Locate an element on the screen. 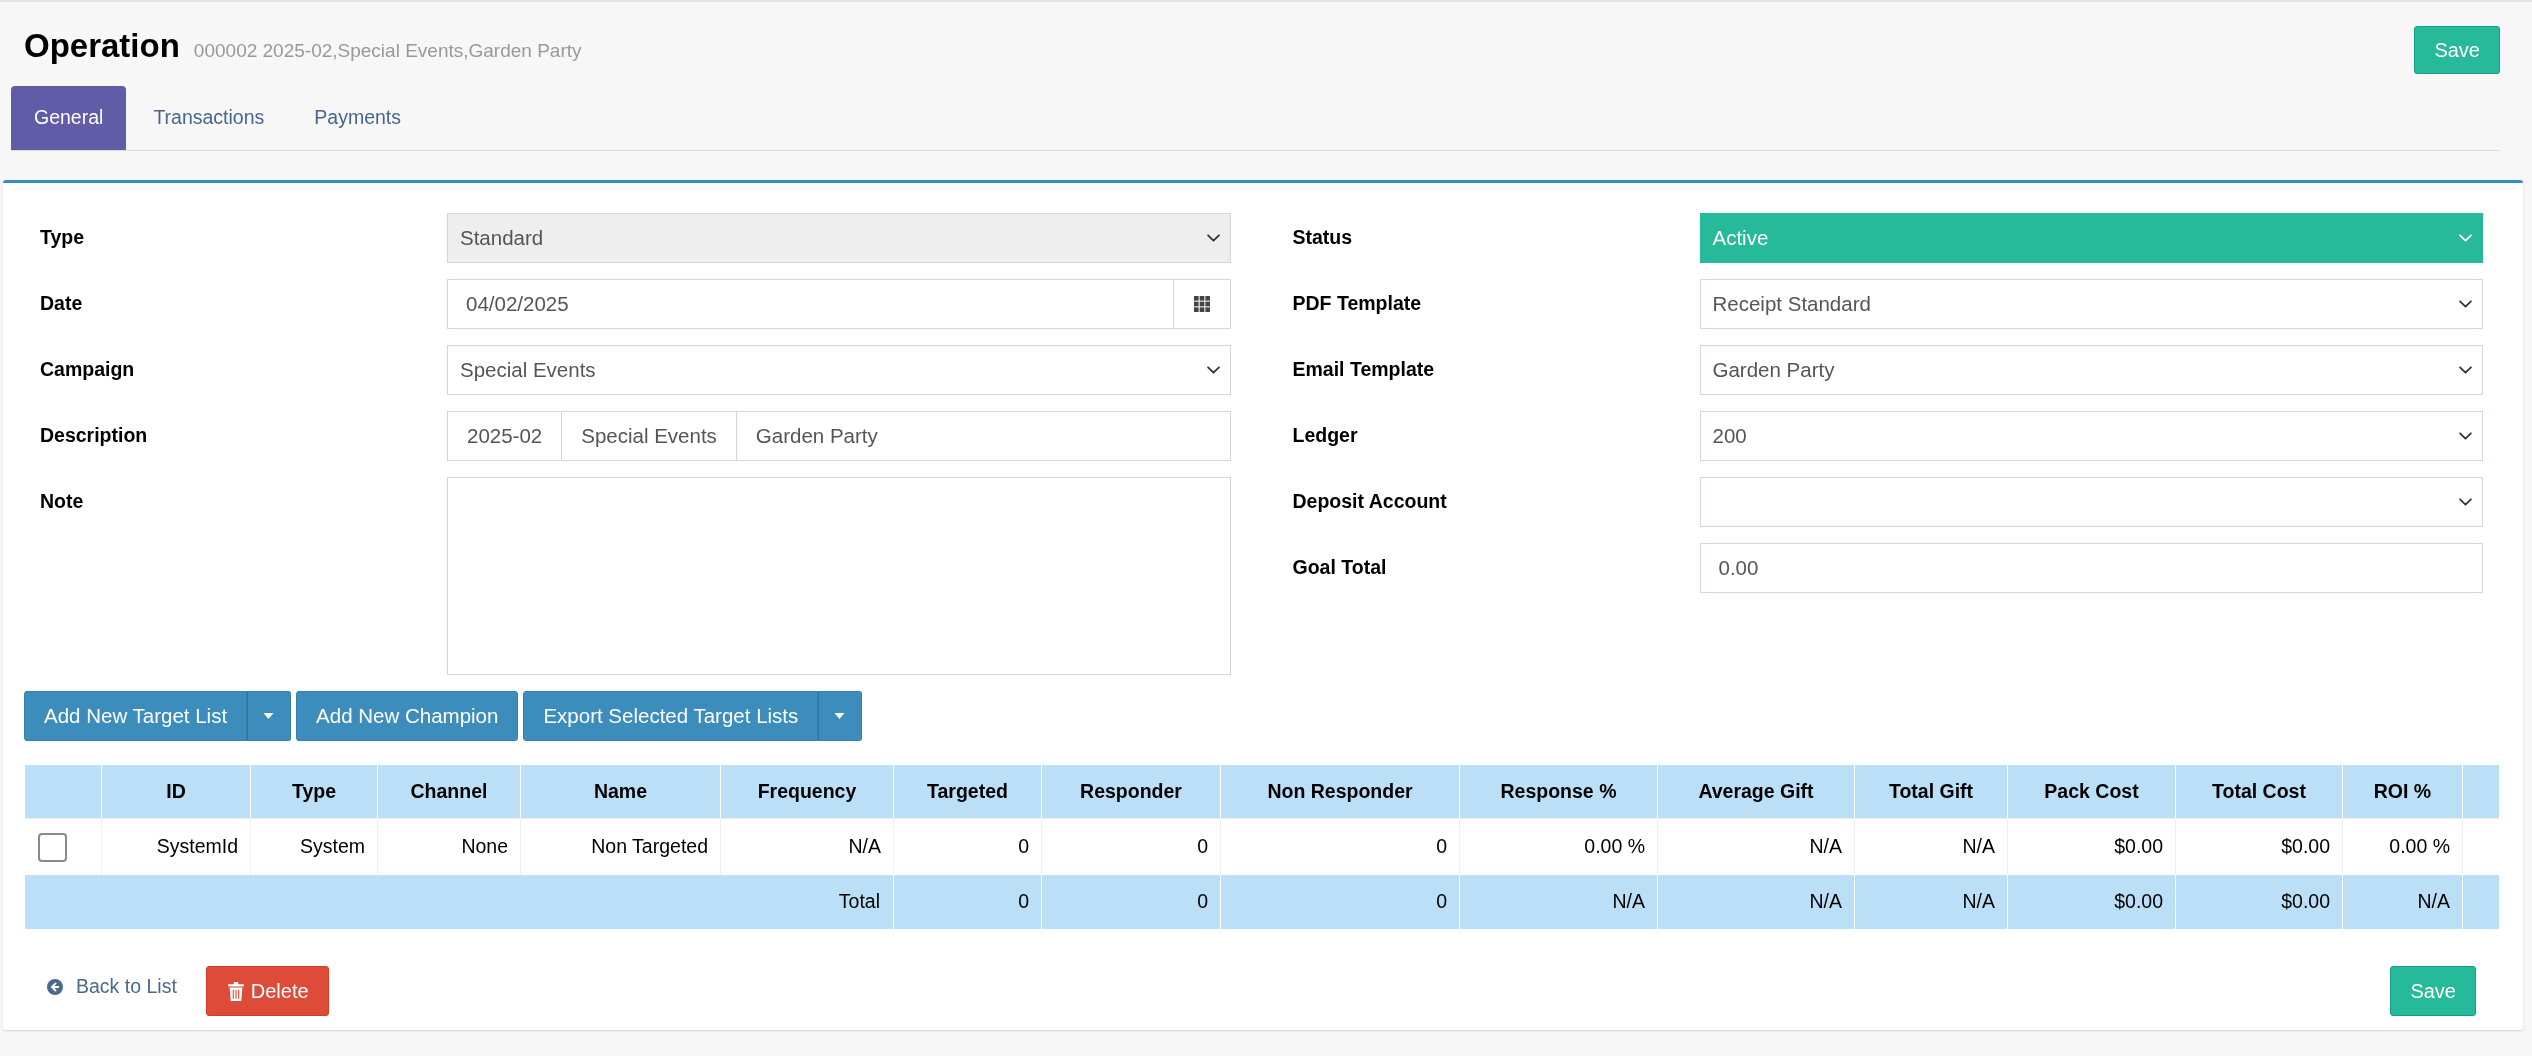 The image size is (2532, 1056). tab: Payments is located at coordinates (357, 118).